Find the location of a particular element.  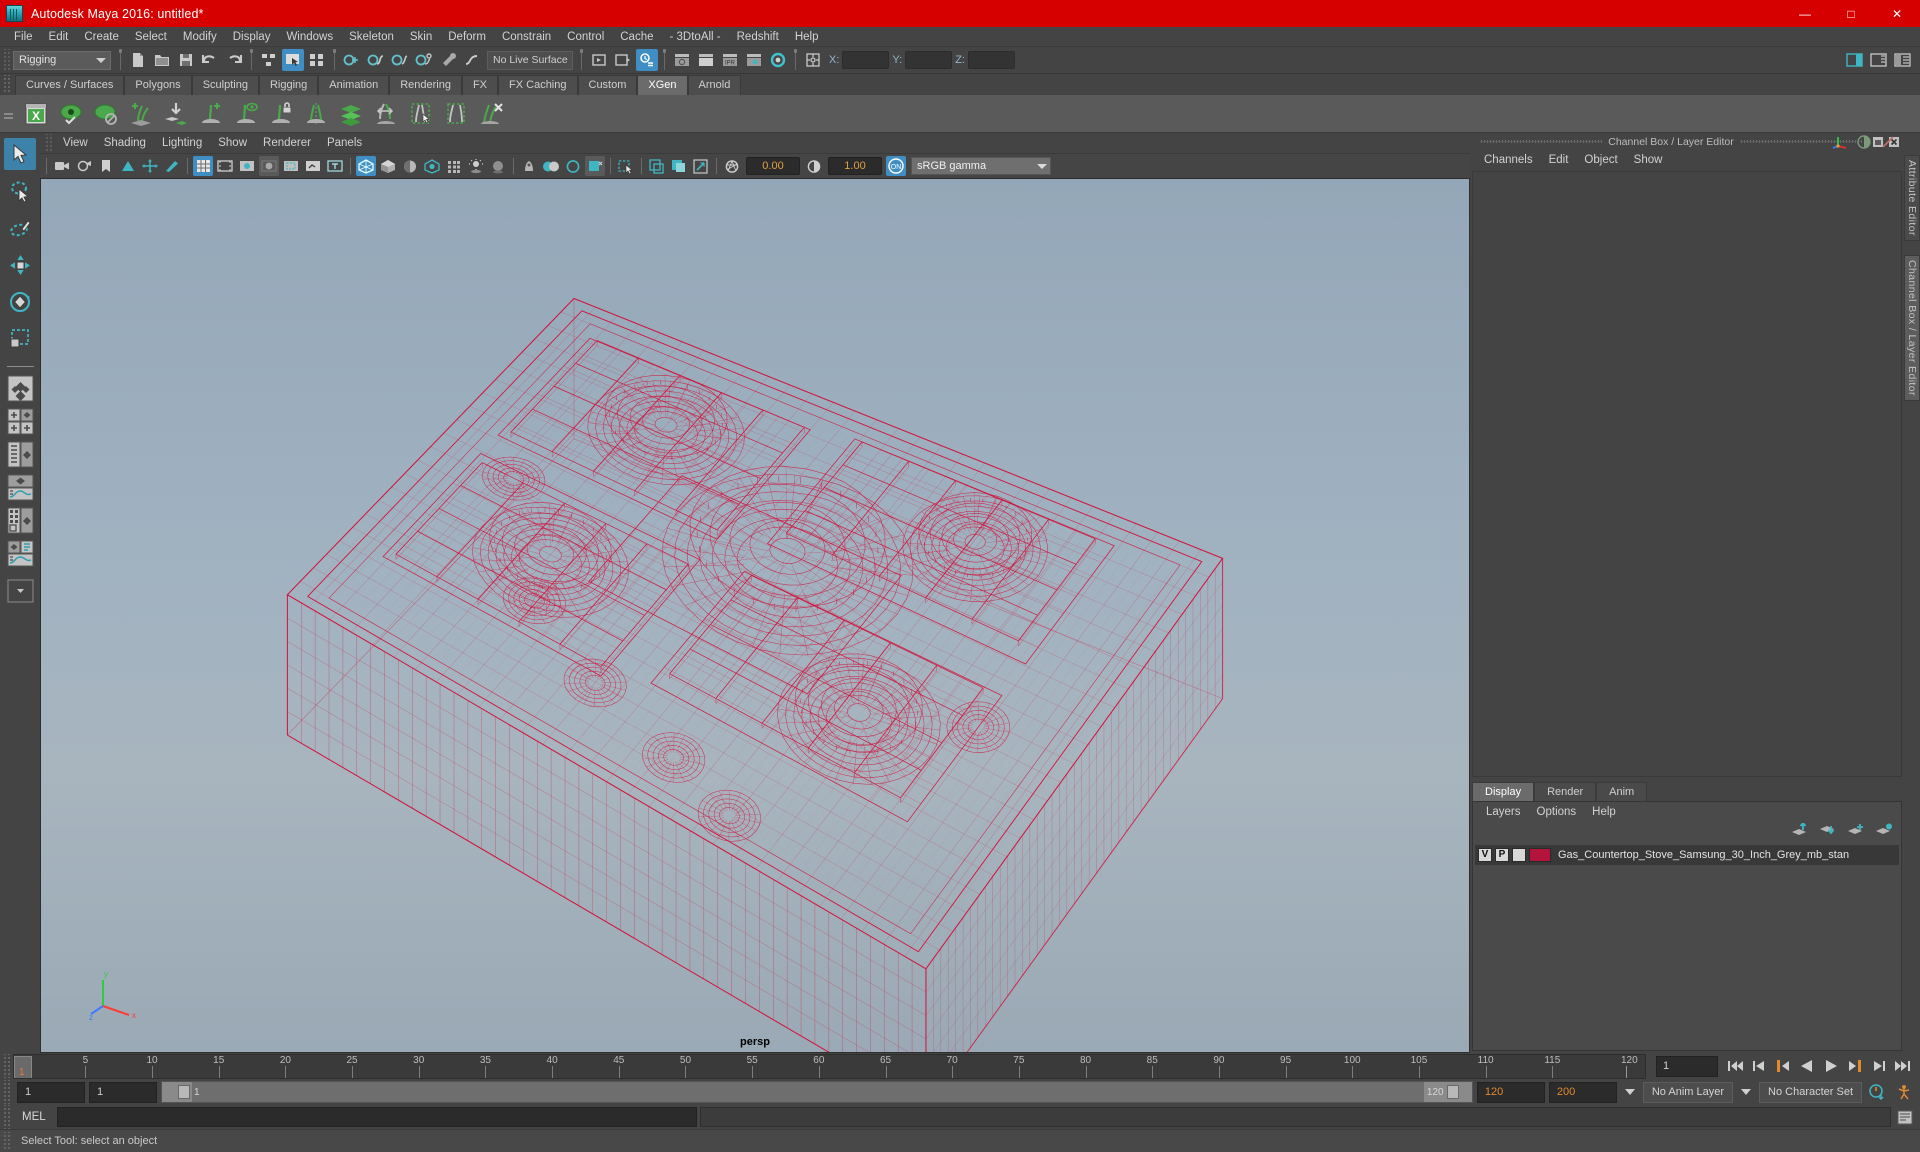

wireframe-shading-icon is located at coordinates (366, 166).